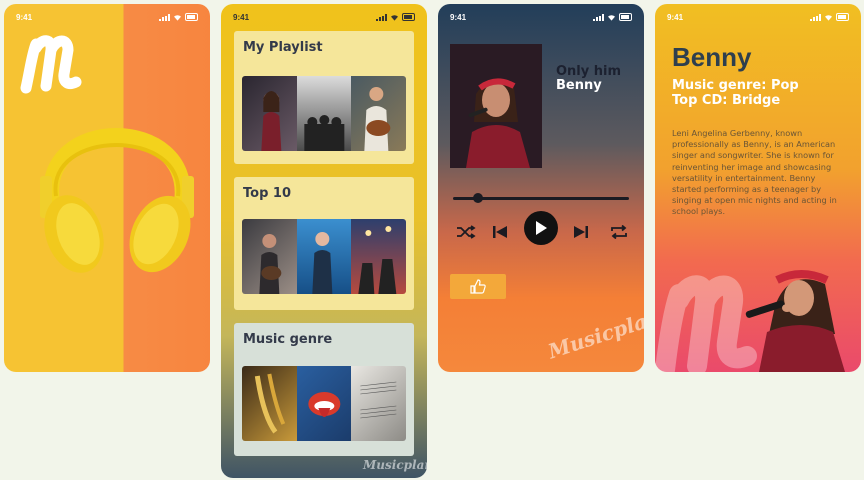 This screenshot has width=864, height=480. Describe the element at coordinates (283, 47) in the screenshot. I see `card-title: My Playlist` at that location.